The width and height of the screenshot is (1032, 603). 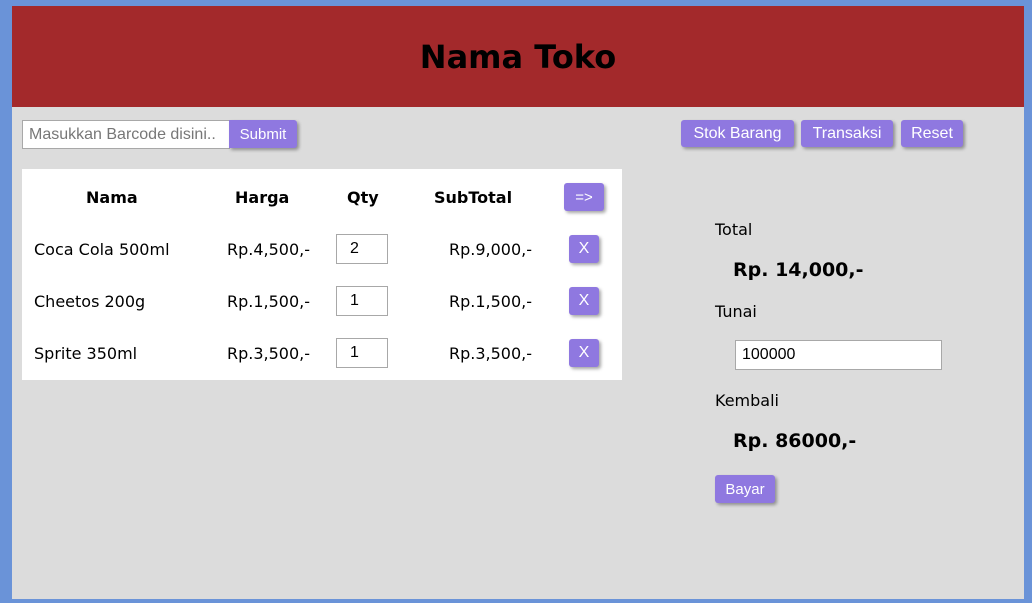 What do you see at coordinates (491, 301) in the screenshot?
I see `row-2-subtotal: Rp.1,500,-` at bounding box center [491, 301].